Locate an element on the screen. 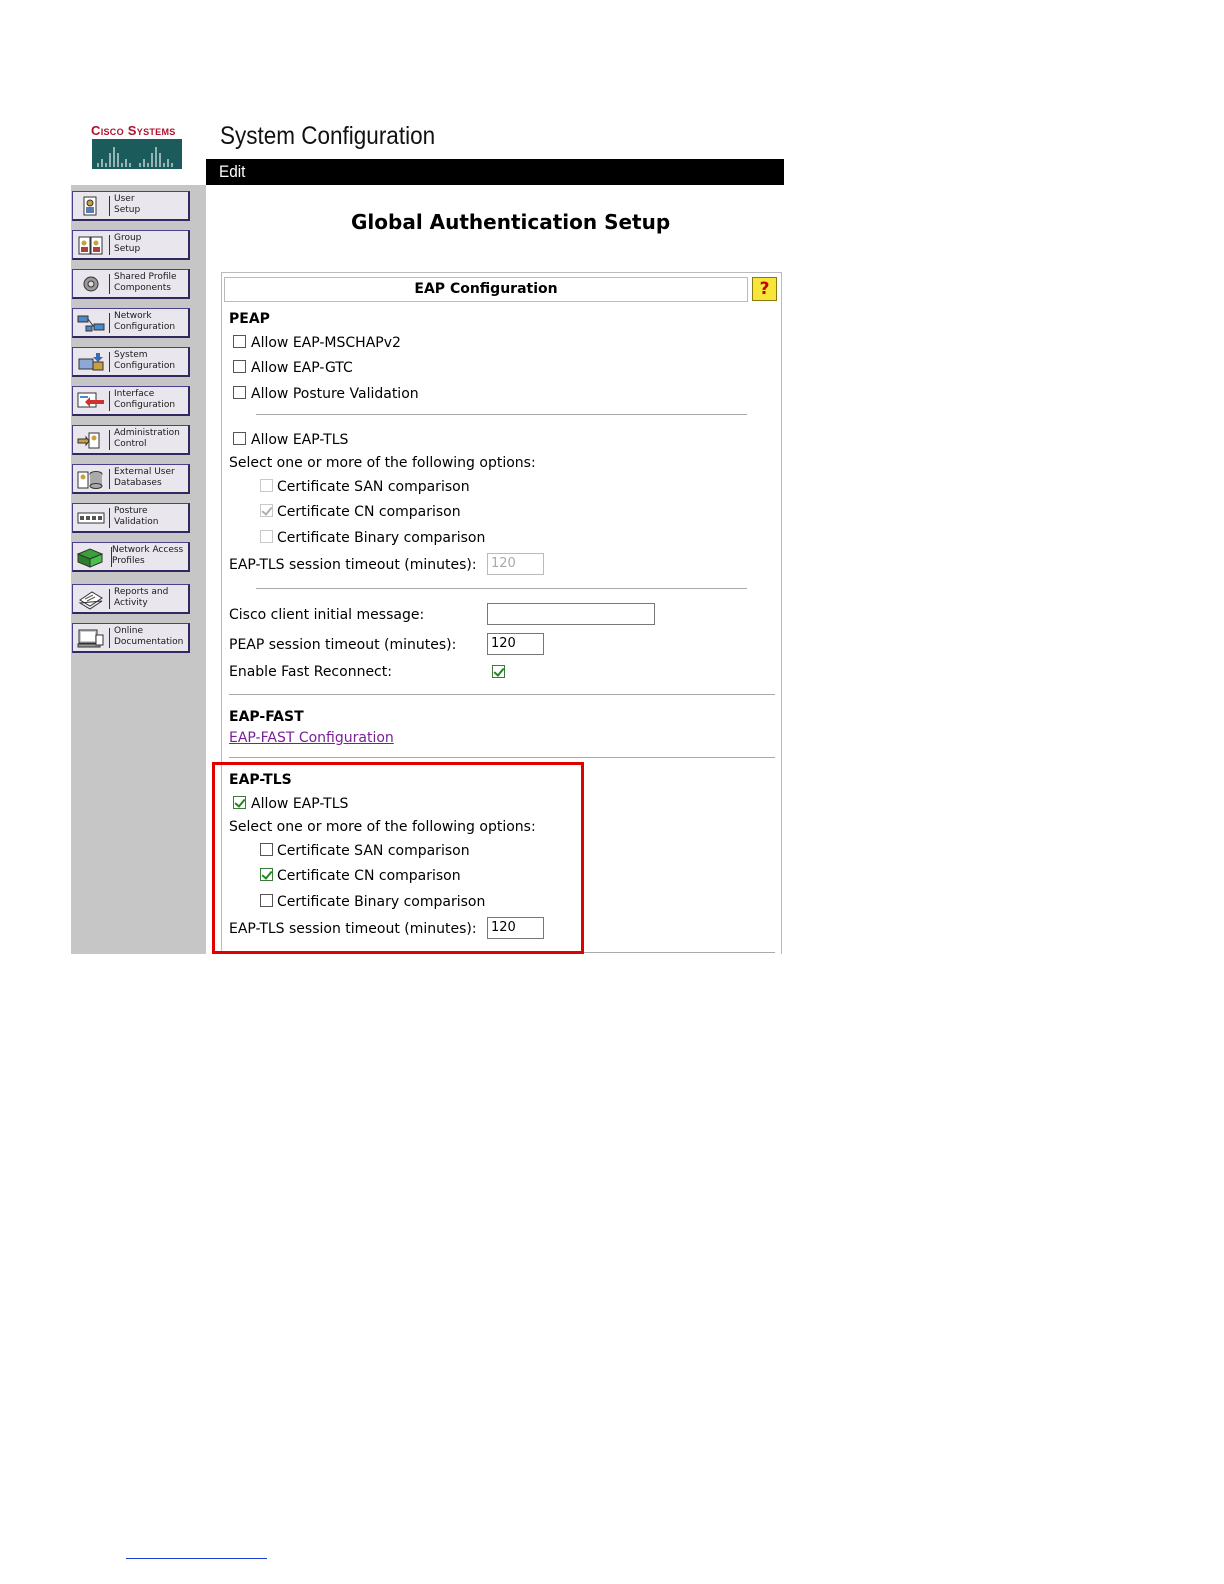 This screenshot has height=1584, width=1224. sidebar-item-network-access-profiles: Network Access Profiles is located at coordinates (131, 557).